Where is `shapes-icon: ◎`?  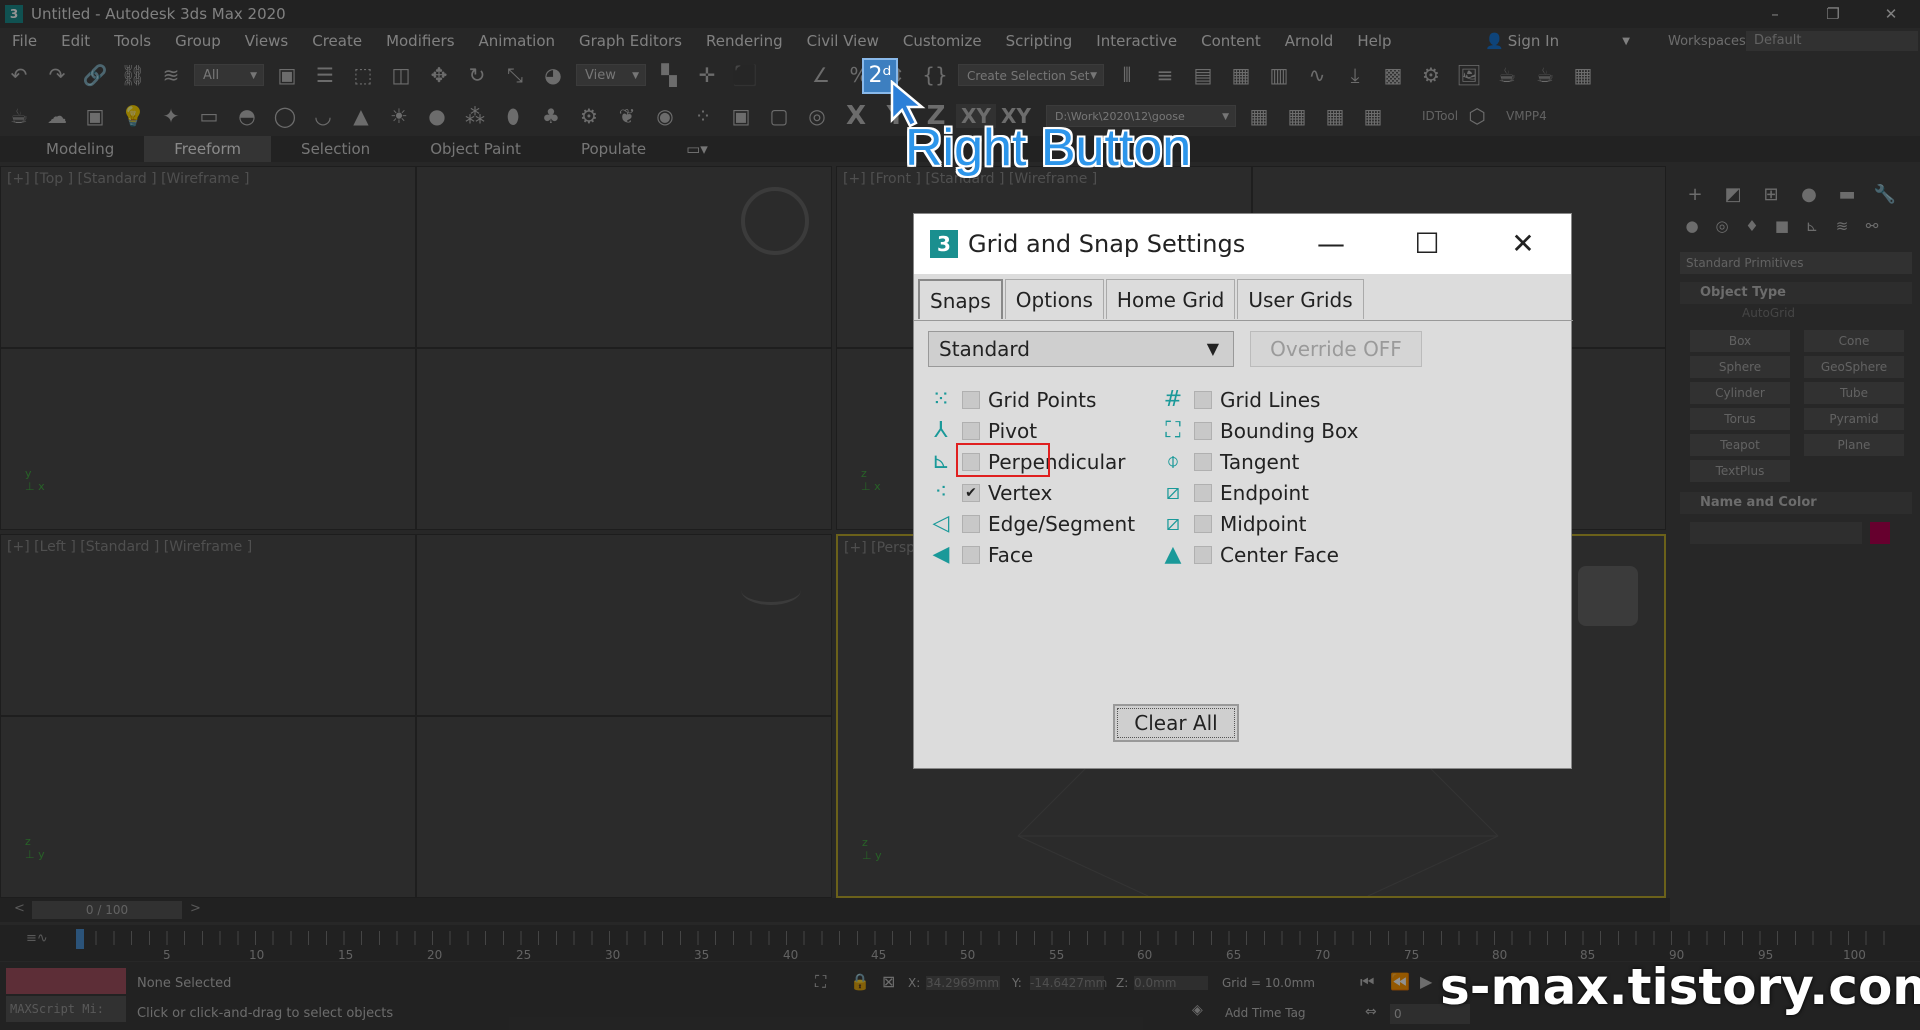 shapes-icon: ◎ is located at coordinates (1722, 226).